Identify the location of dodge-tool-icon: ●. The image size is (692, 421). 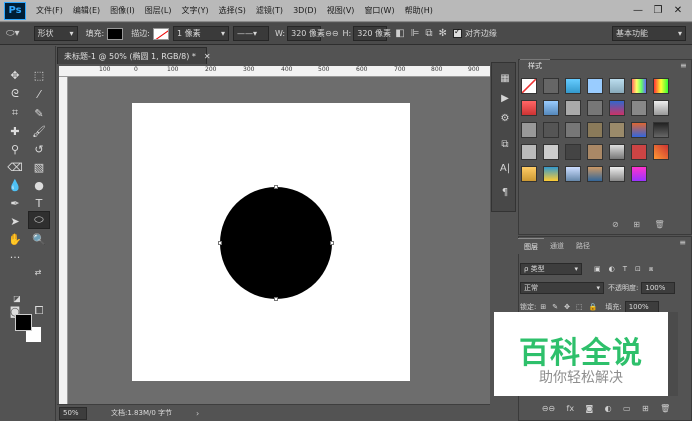
(39, 185).